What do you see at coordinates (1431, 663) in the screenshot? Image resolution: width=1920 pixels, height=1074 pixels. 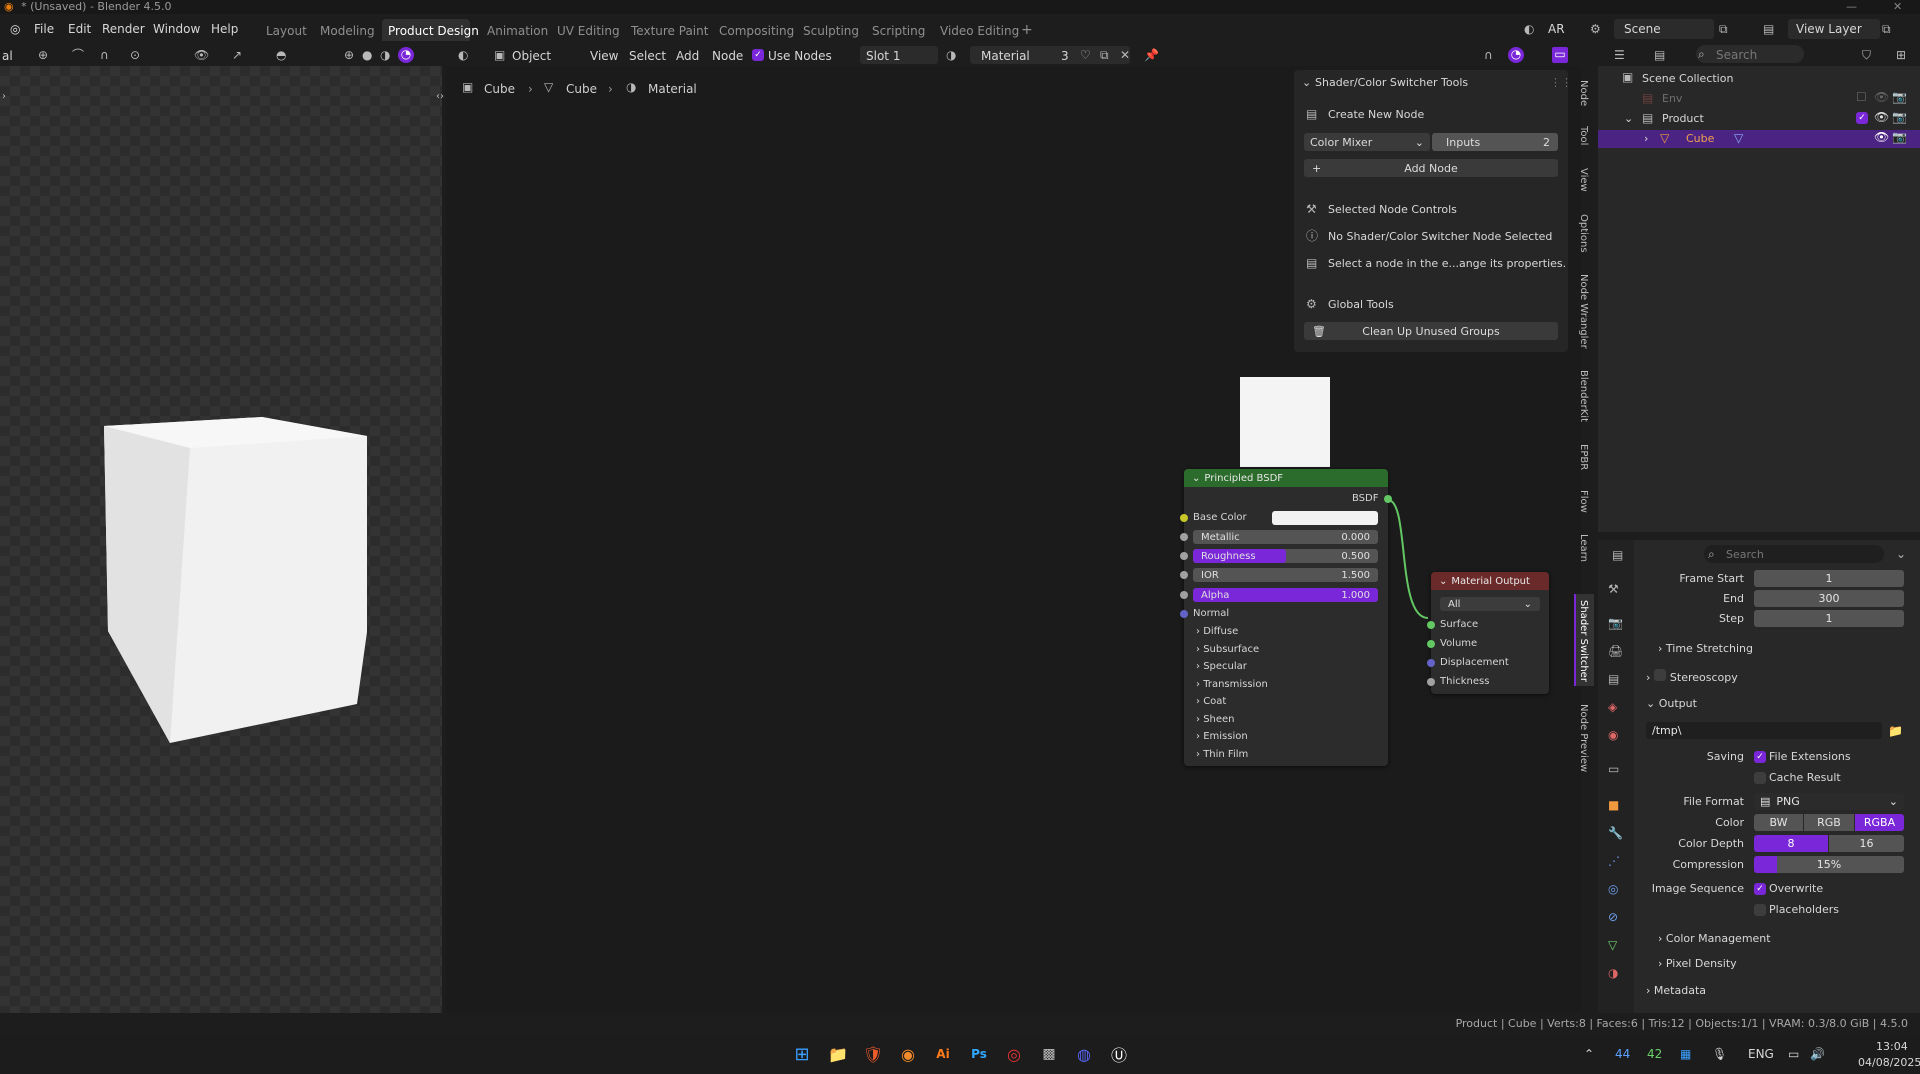 I see `displacement-socket` at bounding box center [1431, 663].